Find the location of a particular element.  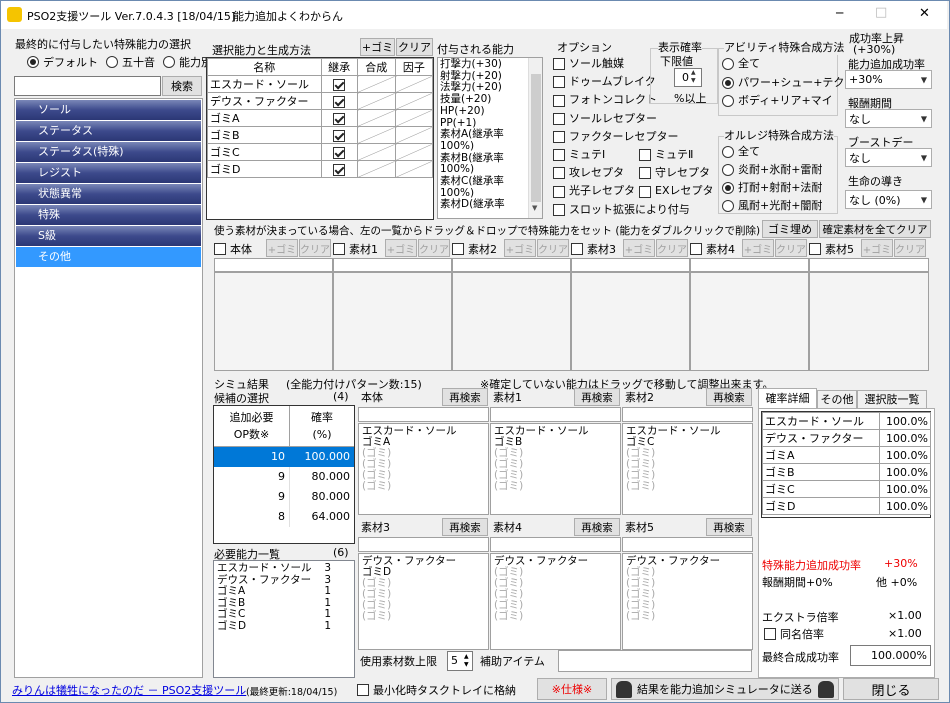

sim-slot-box: デウス・ファクター ゴミD (ゴミ) (ゴミ) (ゴミ) (ゴミ) is located at coordinates (423, 601).